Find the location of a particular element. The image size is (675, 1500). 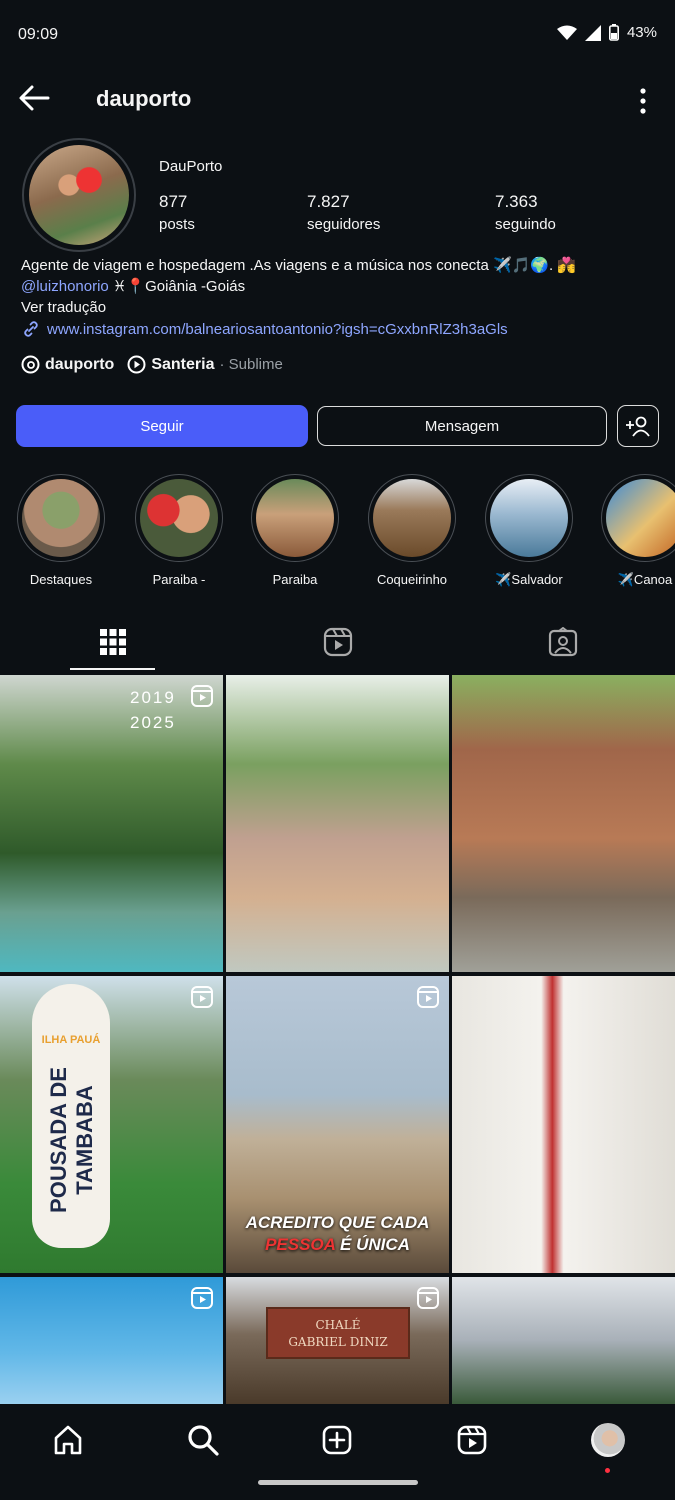

stat-following: 7.363 seguindo is located at coordinates (525, 213).